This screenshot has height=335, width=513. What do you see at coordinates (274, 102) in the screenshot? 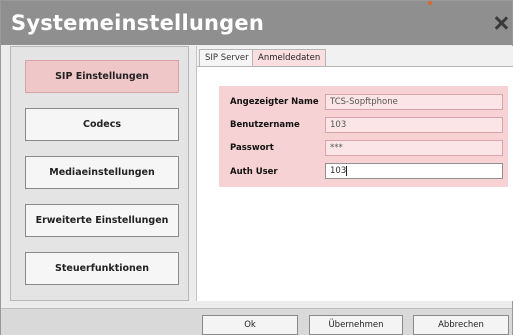
I see `label-angezeigter-name: Angezeigter Name` at bounding box center [274, 102].